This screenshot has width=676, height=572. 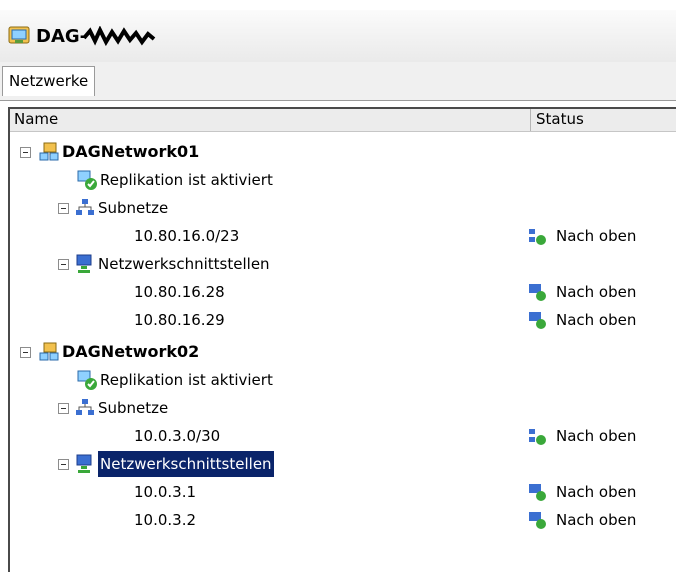 What do you see at coordinates (187, 236) in the screenshot?
I see `subnet-address: 10.80.16.0/23` at bounding box center [187, 236].